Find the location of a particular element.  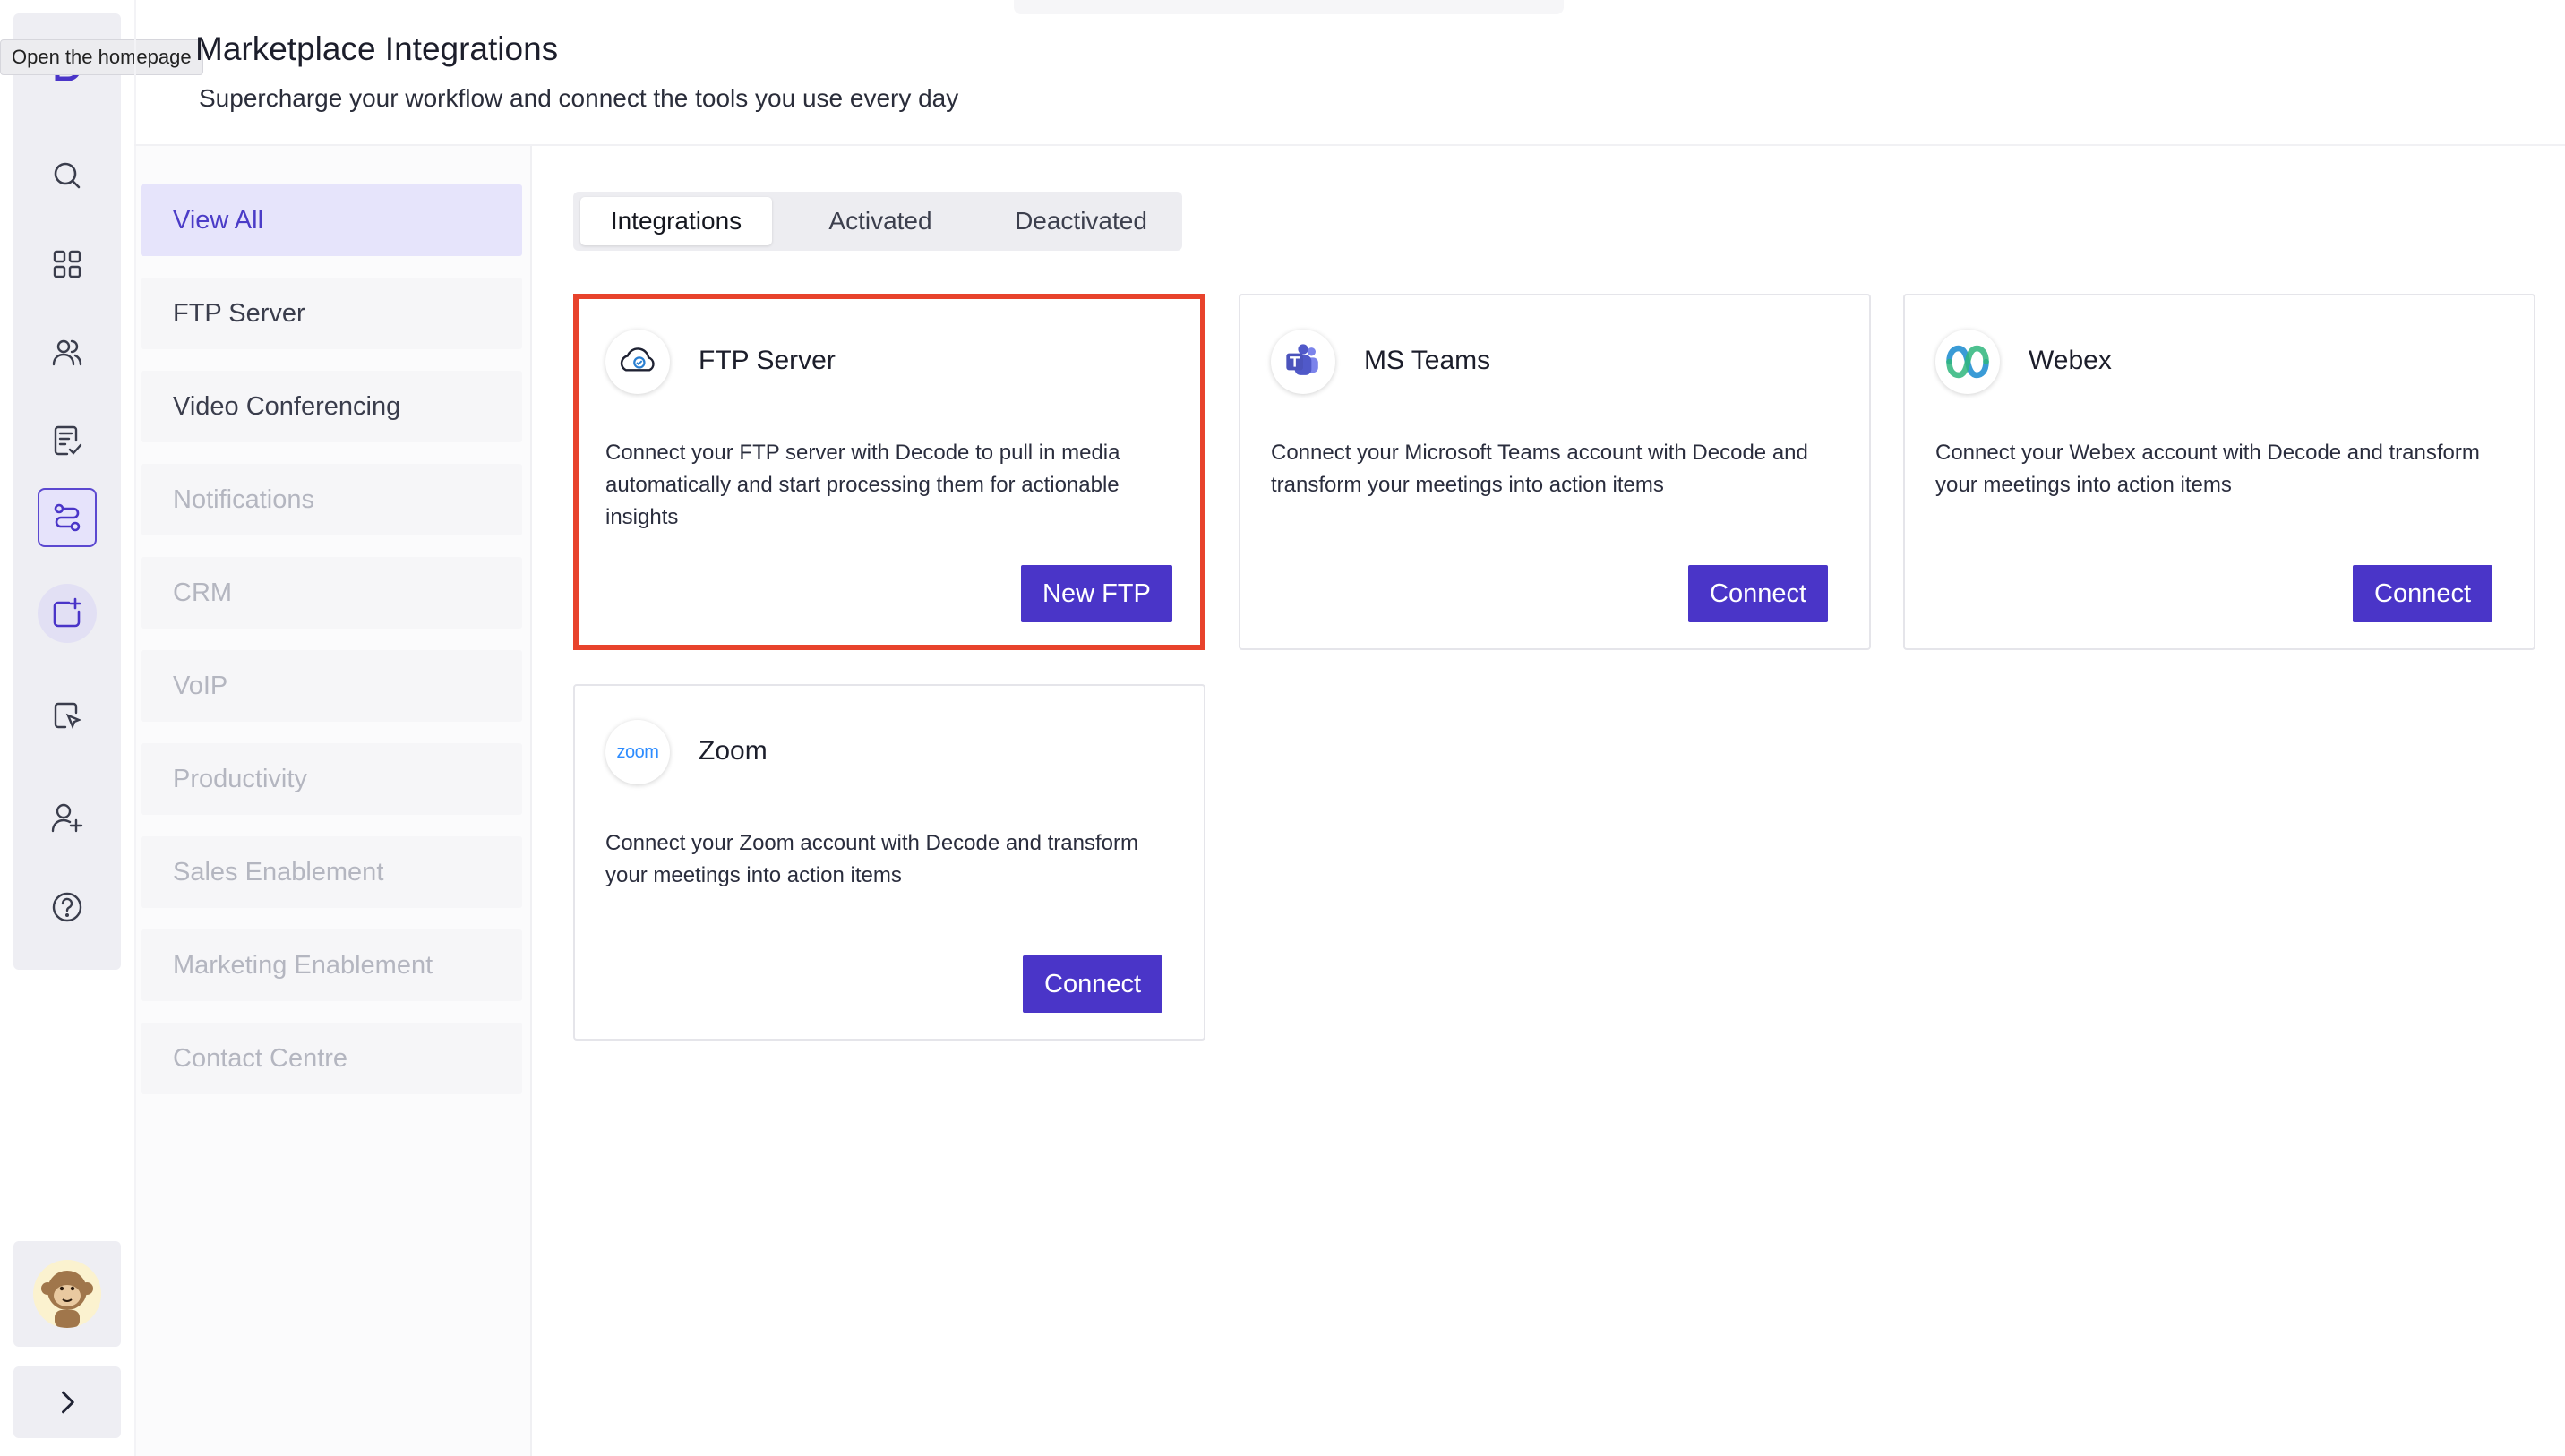

user-avatar-button is located at coordinates (67, 1294).